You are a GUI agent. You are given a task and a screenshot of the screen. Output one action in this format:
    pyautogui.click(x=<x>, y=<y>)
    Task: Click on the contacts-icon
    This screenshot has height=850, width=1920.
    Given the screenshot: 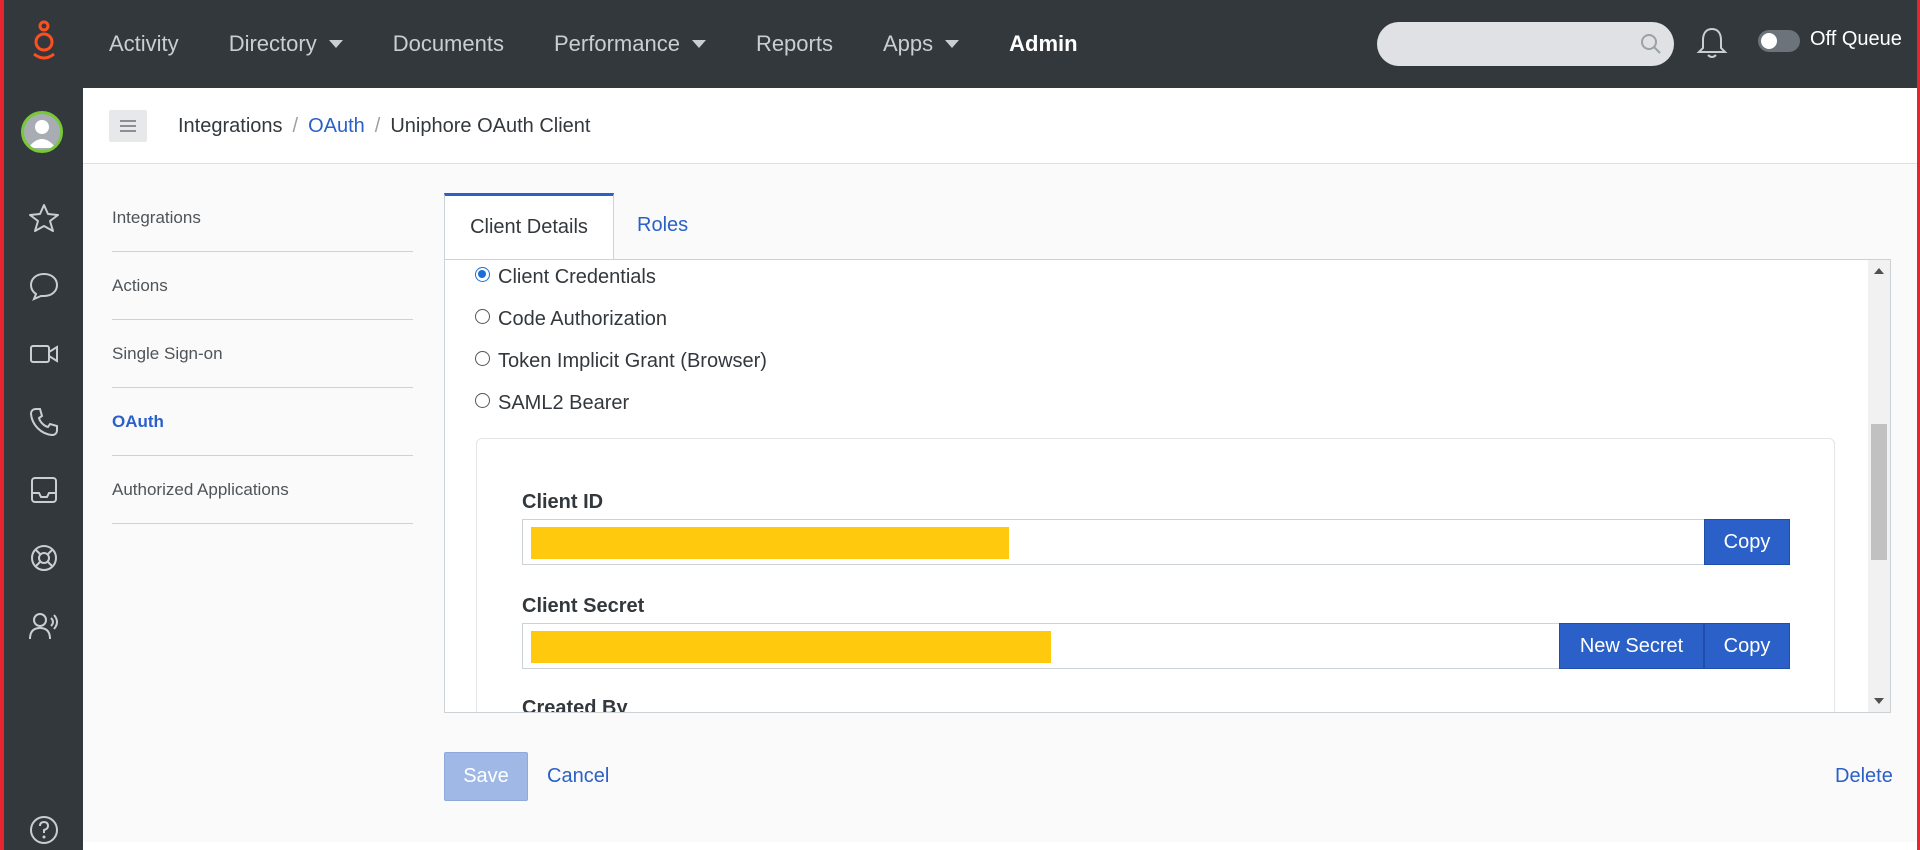 What is the action you would take?
    pyautogui.click(x=44, y=626)
    